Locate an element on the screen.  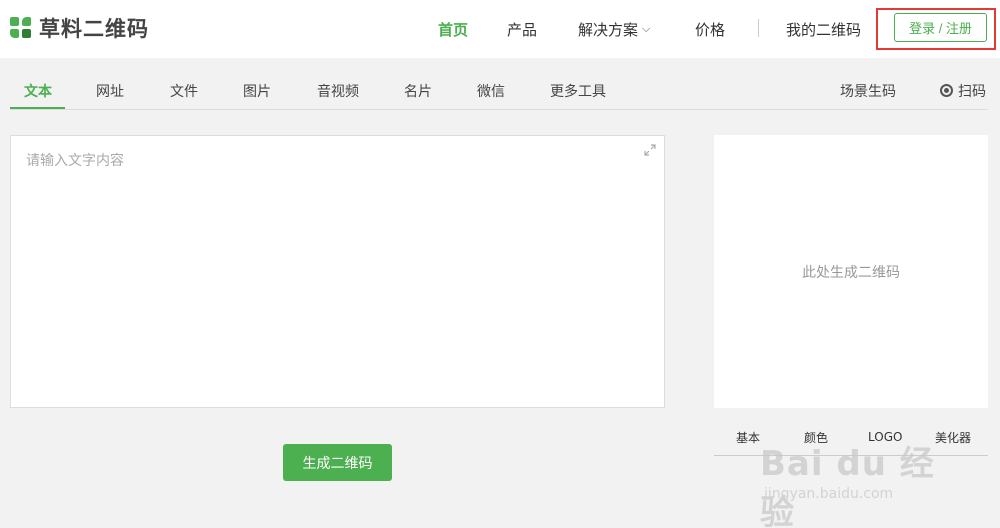
settings-tab-basic: 基本 is located at coordinates (748, 437).